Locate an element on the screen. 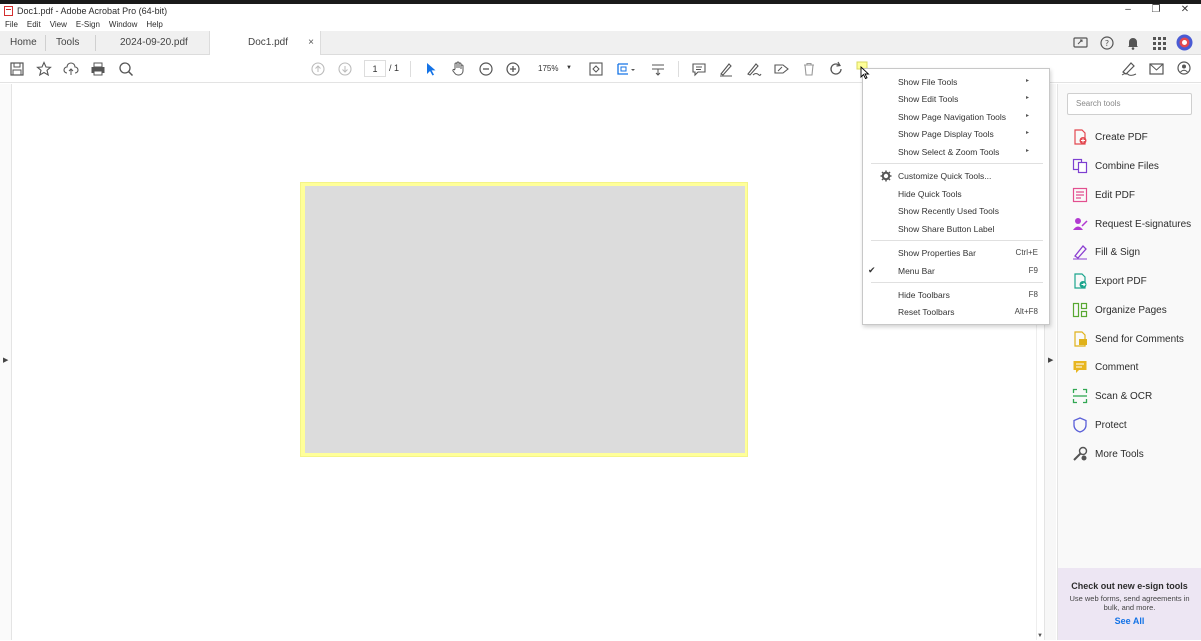  tool-scan-ocr: Scan & OCR is located at coordinates (1109, 396).